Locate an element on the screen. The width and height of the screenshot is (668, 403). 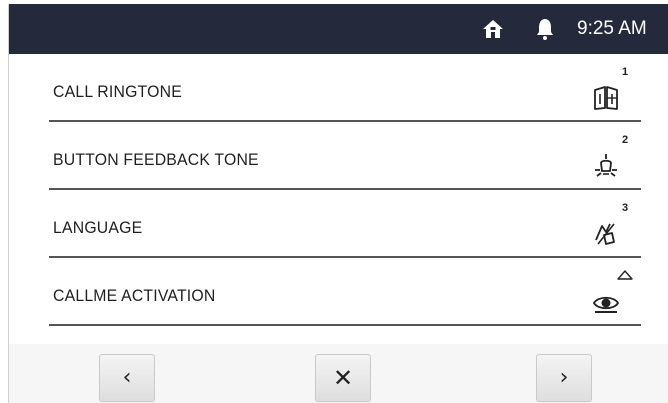
close-icon: ✕ is located at coordinates (343, 378).